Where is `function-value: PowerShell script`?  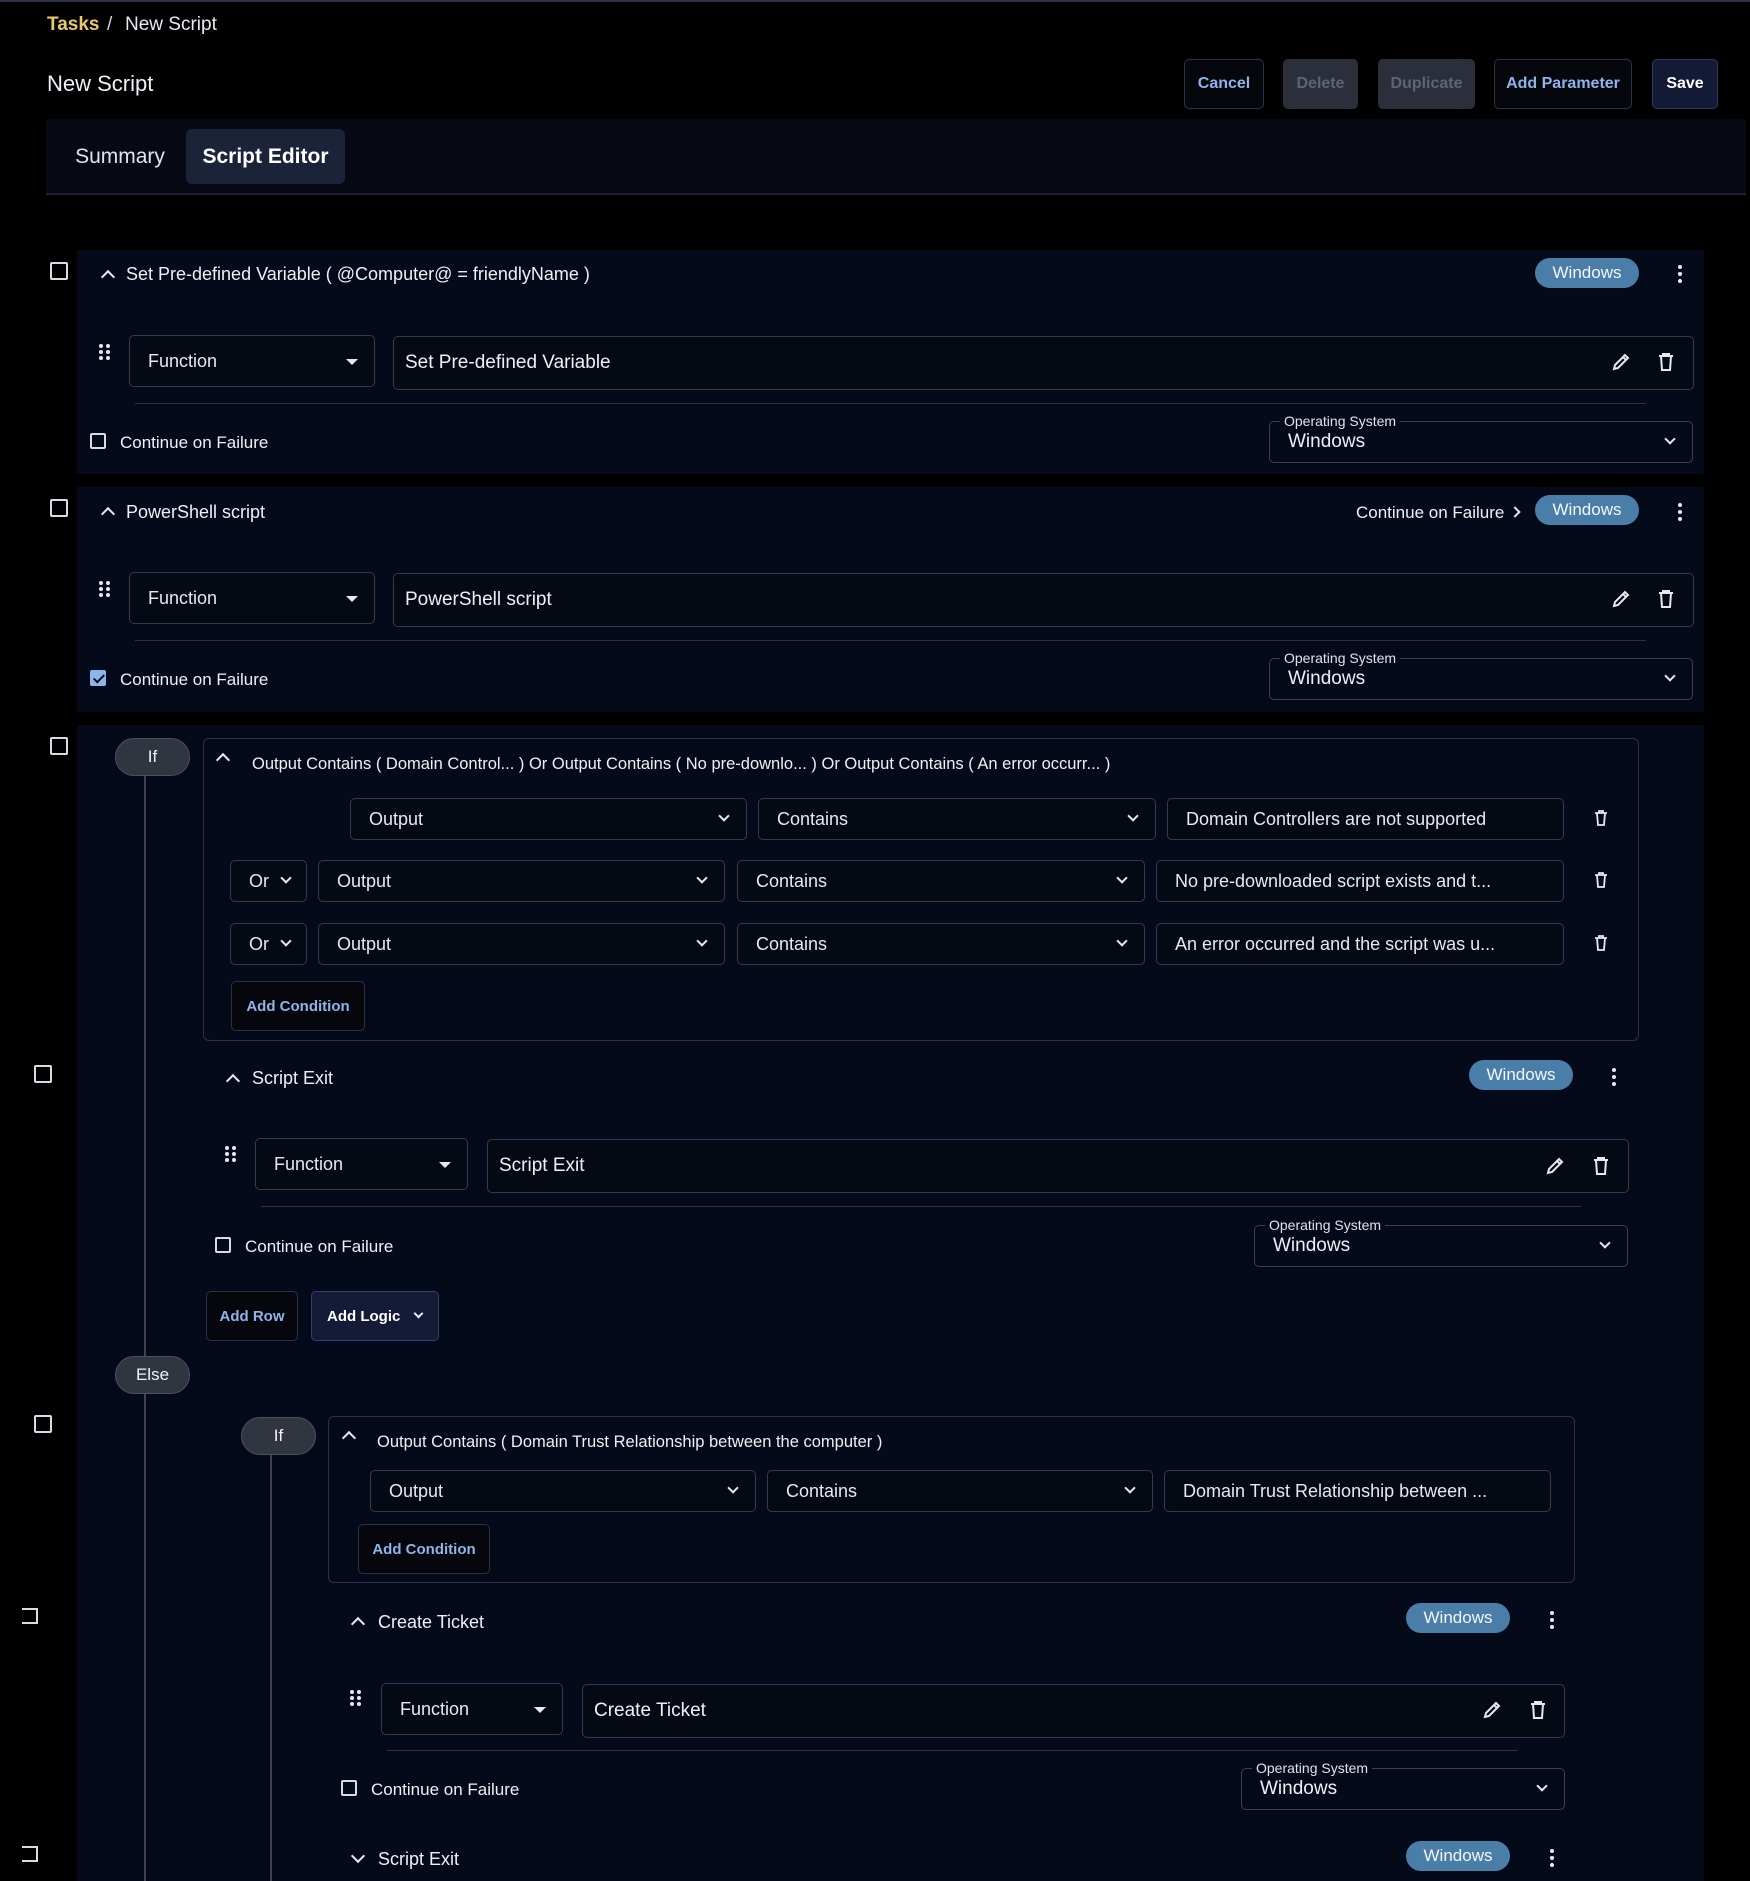
function-value: PowerShell script is located at coordinates (478, 599).